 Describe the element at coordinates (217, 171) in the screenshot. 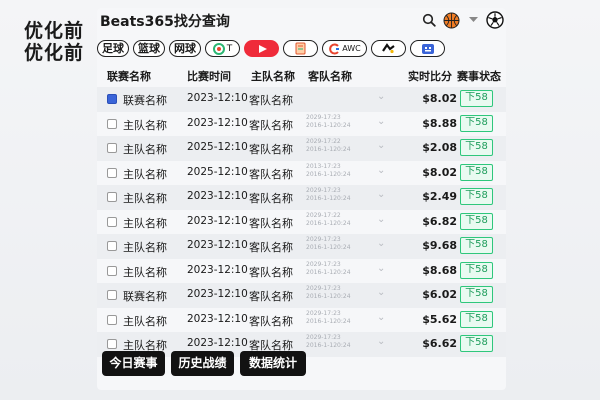

I see `row-match-time: 2025-12:10` at that location.